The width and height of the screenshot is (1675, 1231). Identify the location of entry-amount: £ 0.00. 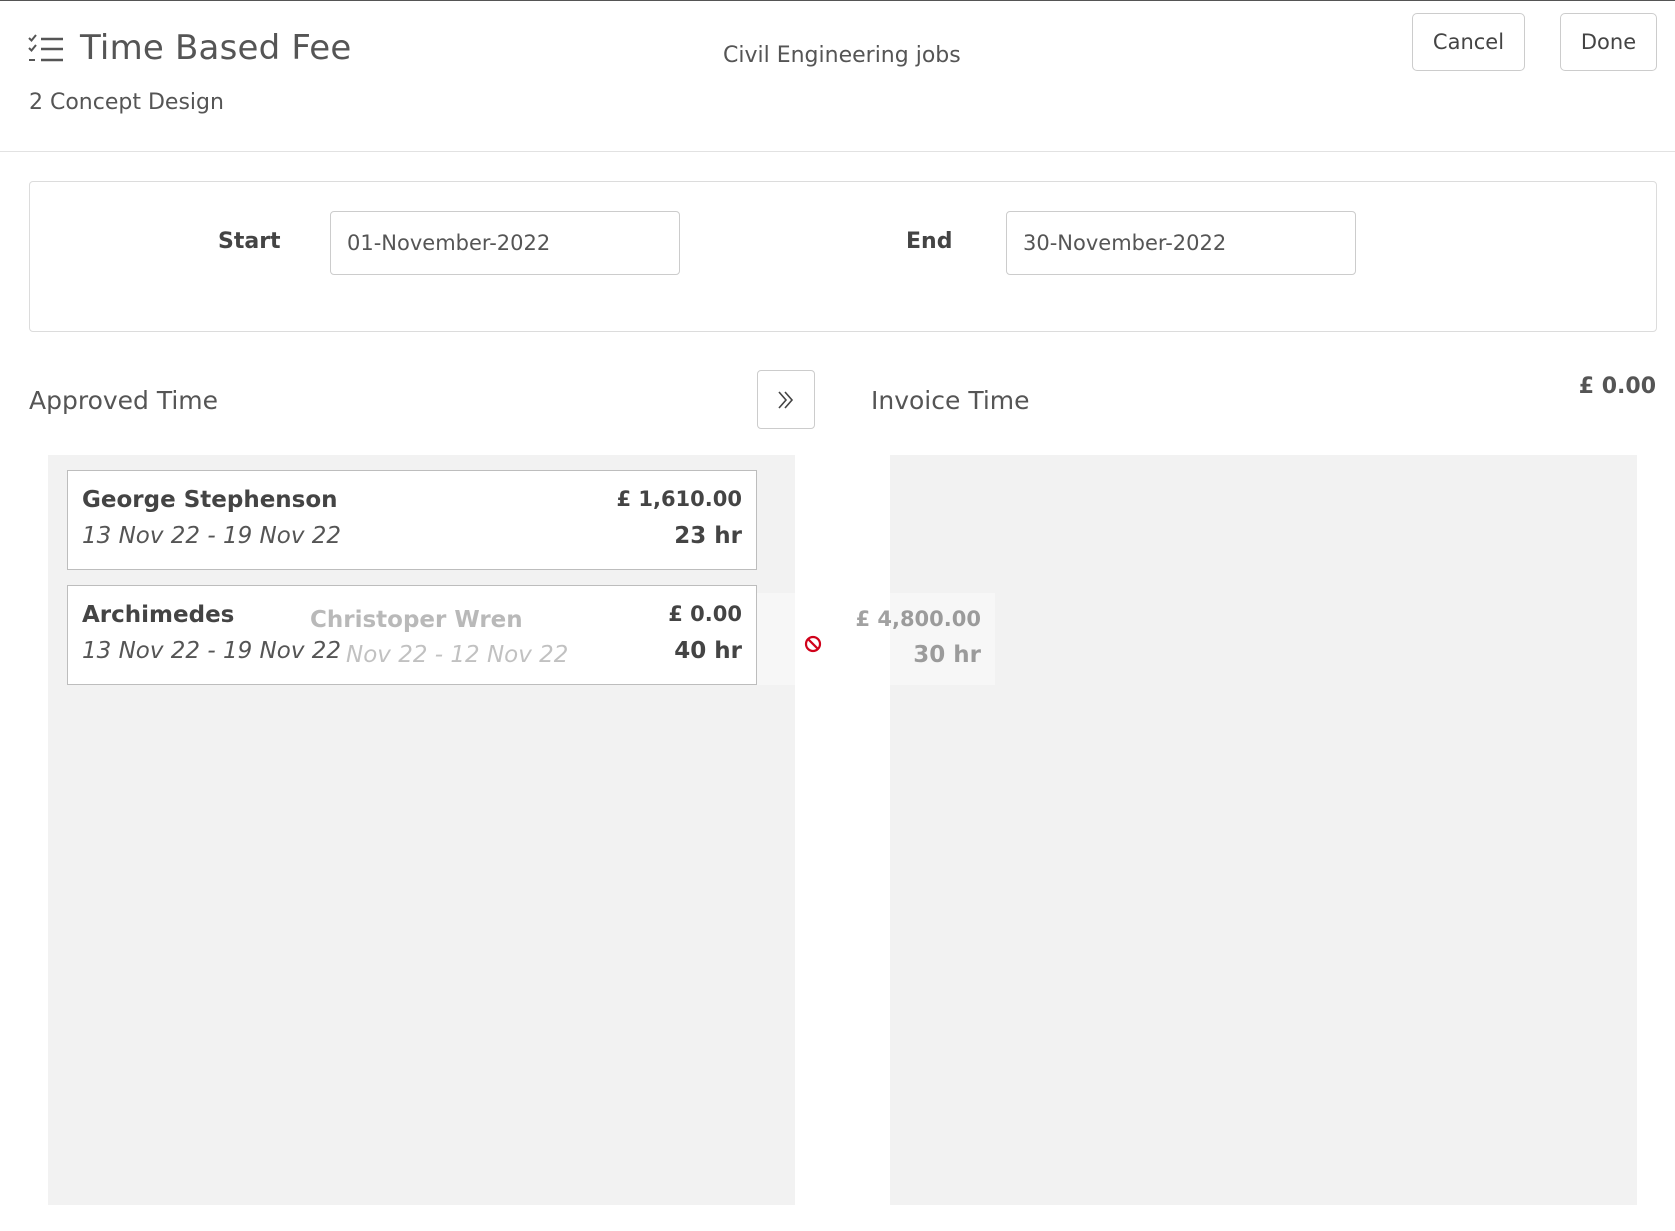
(705, 614).